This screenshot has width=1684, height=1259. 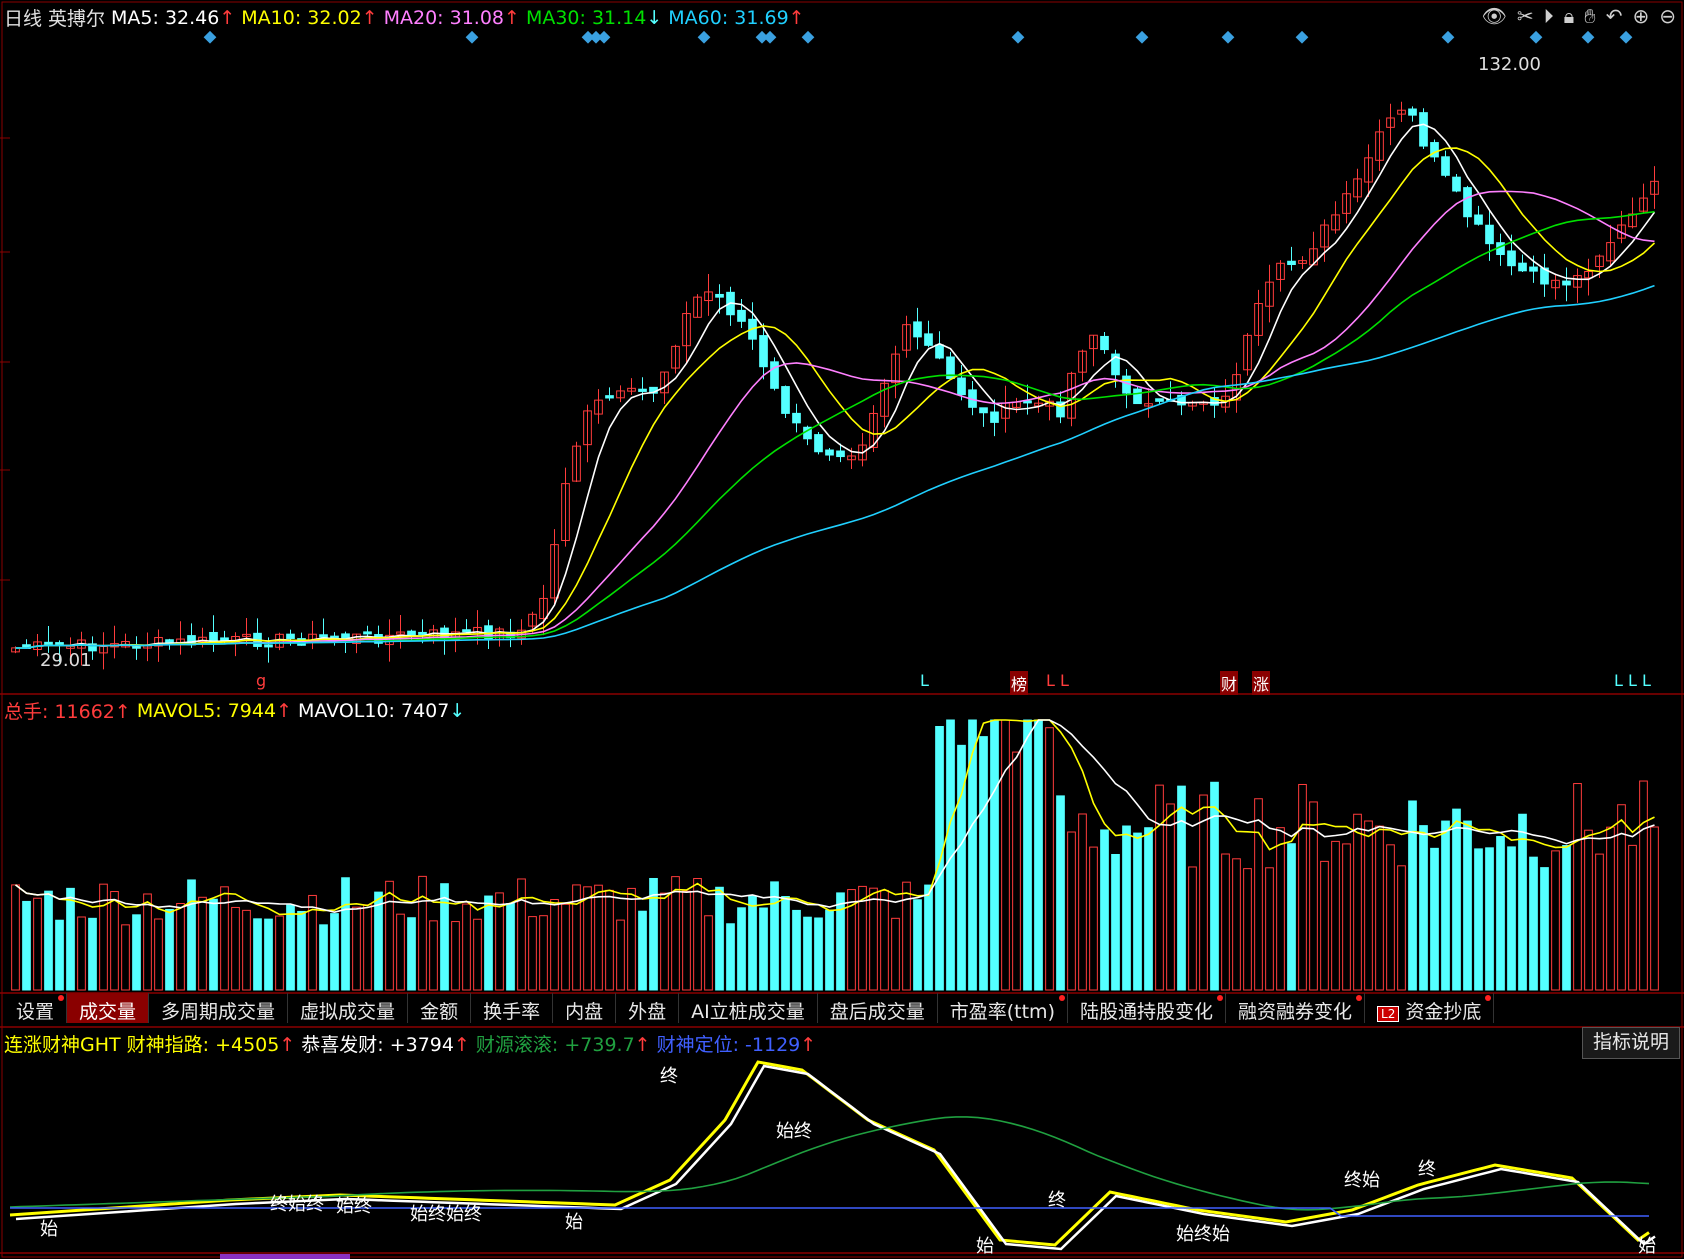 What do you see at coordinates (1147, 1008) in the screenshot?
I see `tab-11: 陆股通持股变化` at bounding box center [1147, 1008].